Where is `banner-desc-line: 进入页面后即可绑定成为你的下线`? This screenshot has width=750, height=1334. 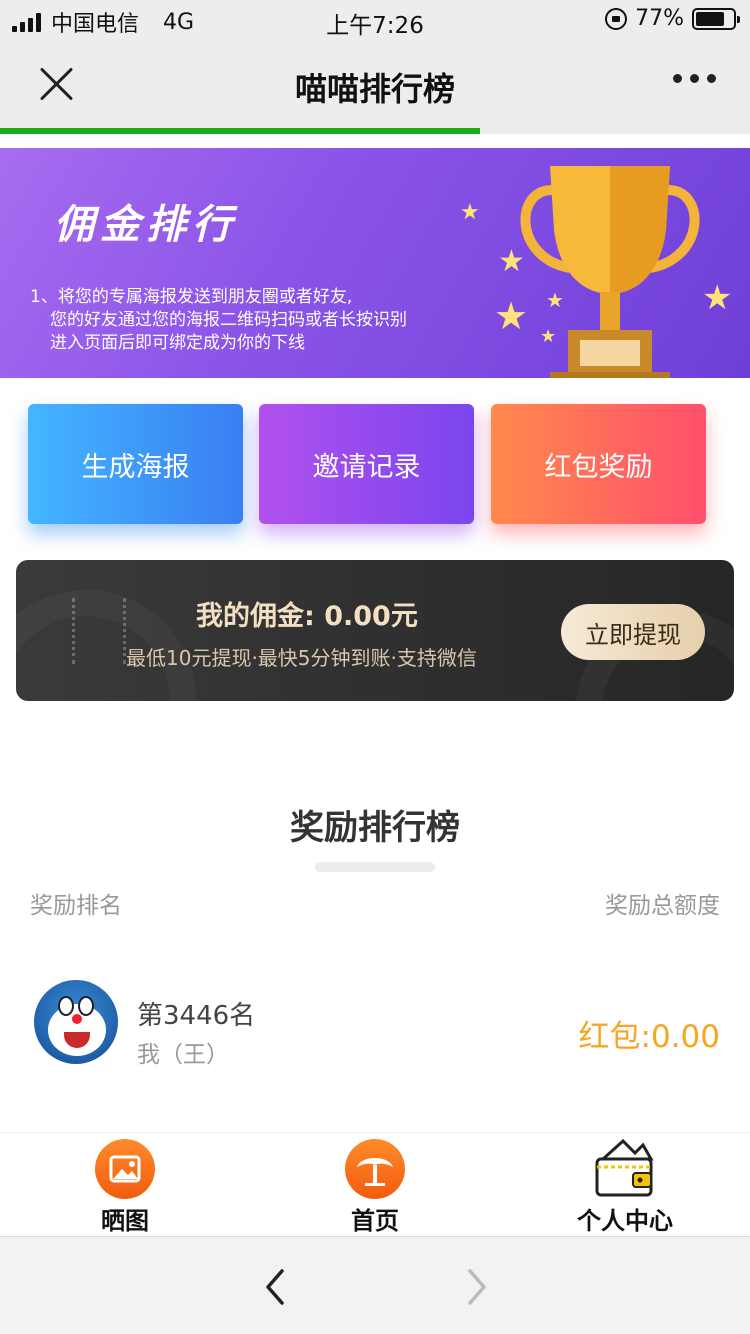
banner-desc-line: 进入页面后即可绑定成为你的下线 is located at coordinates (177, 343).